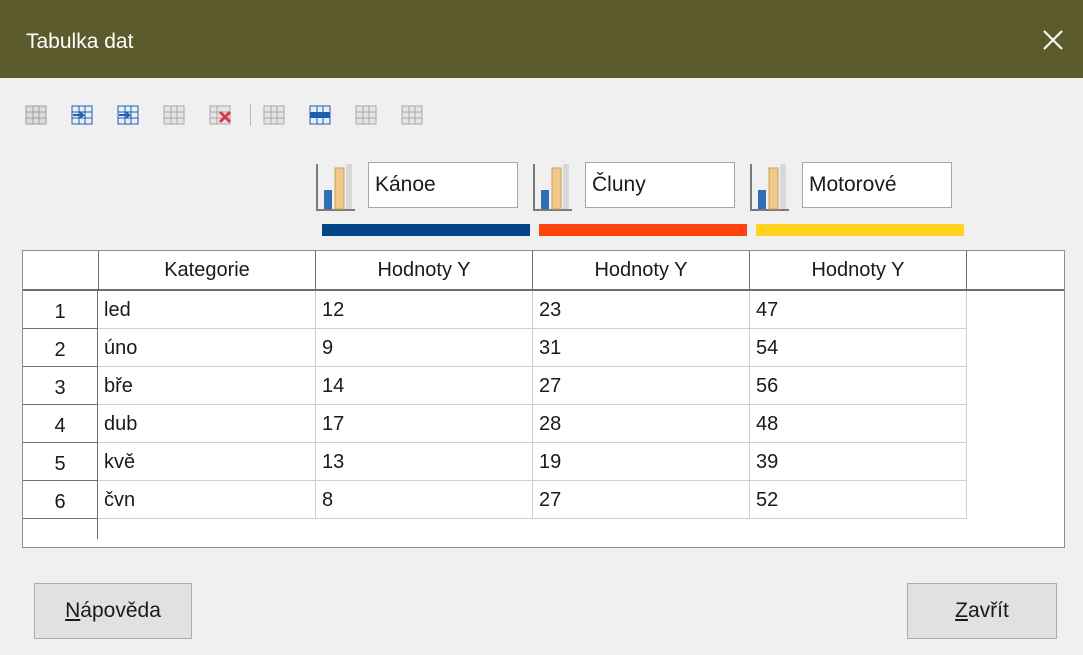 The width and height of the screenshot is (1083, 655). I want to click on column-header-row: Kategorie Hodnoty Y Hodnoty Y Hodnoty Y, so click(543, 271).